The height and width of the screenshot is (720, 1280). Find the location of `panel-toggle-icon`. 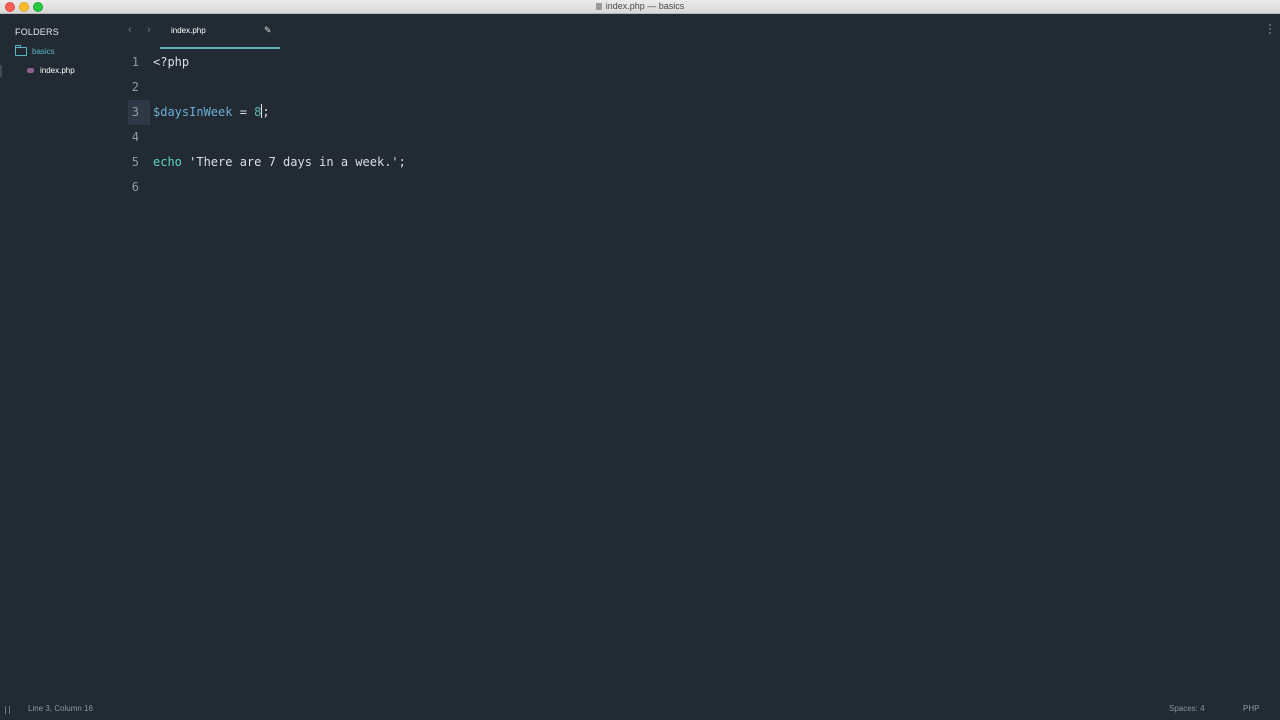

panel-toggle-icon is located at coordinates (7, 710).